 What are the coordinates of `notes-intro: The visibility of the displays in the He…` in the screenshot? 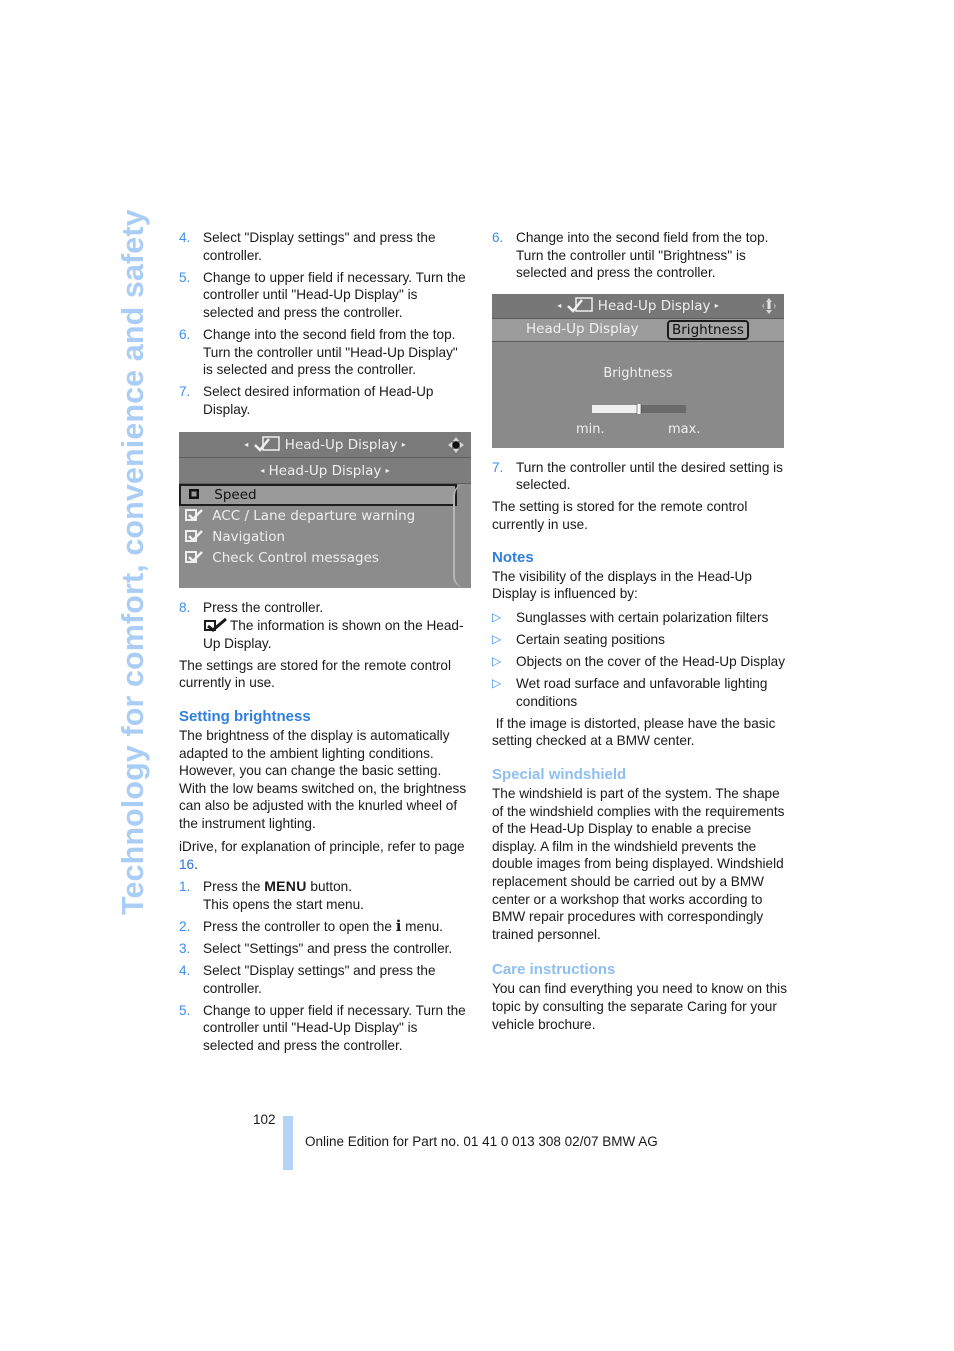 It's located at (622, 585).